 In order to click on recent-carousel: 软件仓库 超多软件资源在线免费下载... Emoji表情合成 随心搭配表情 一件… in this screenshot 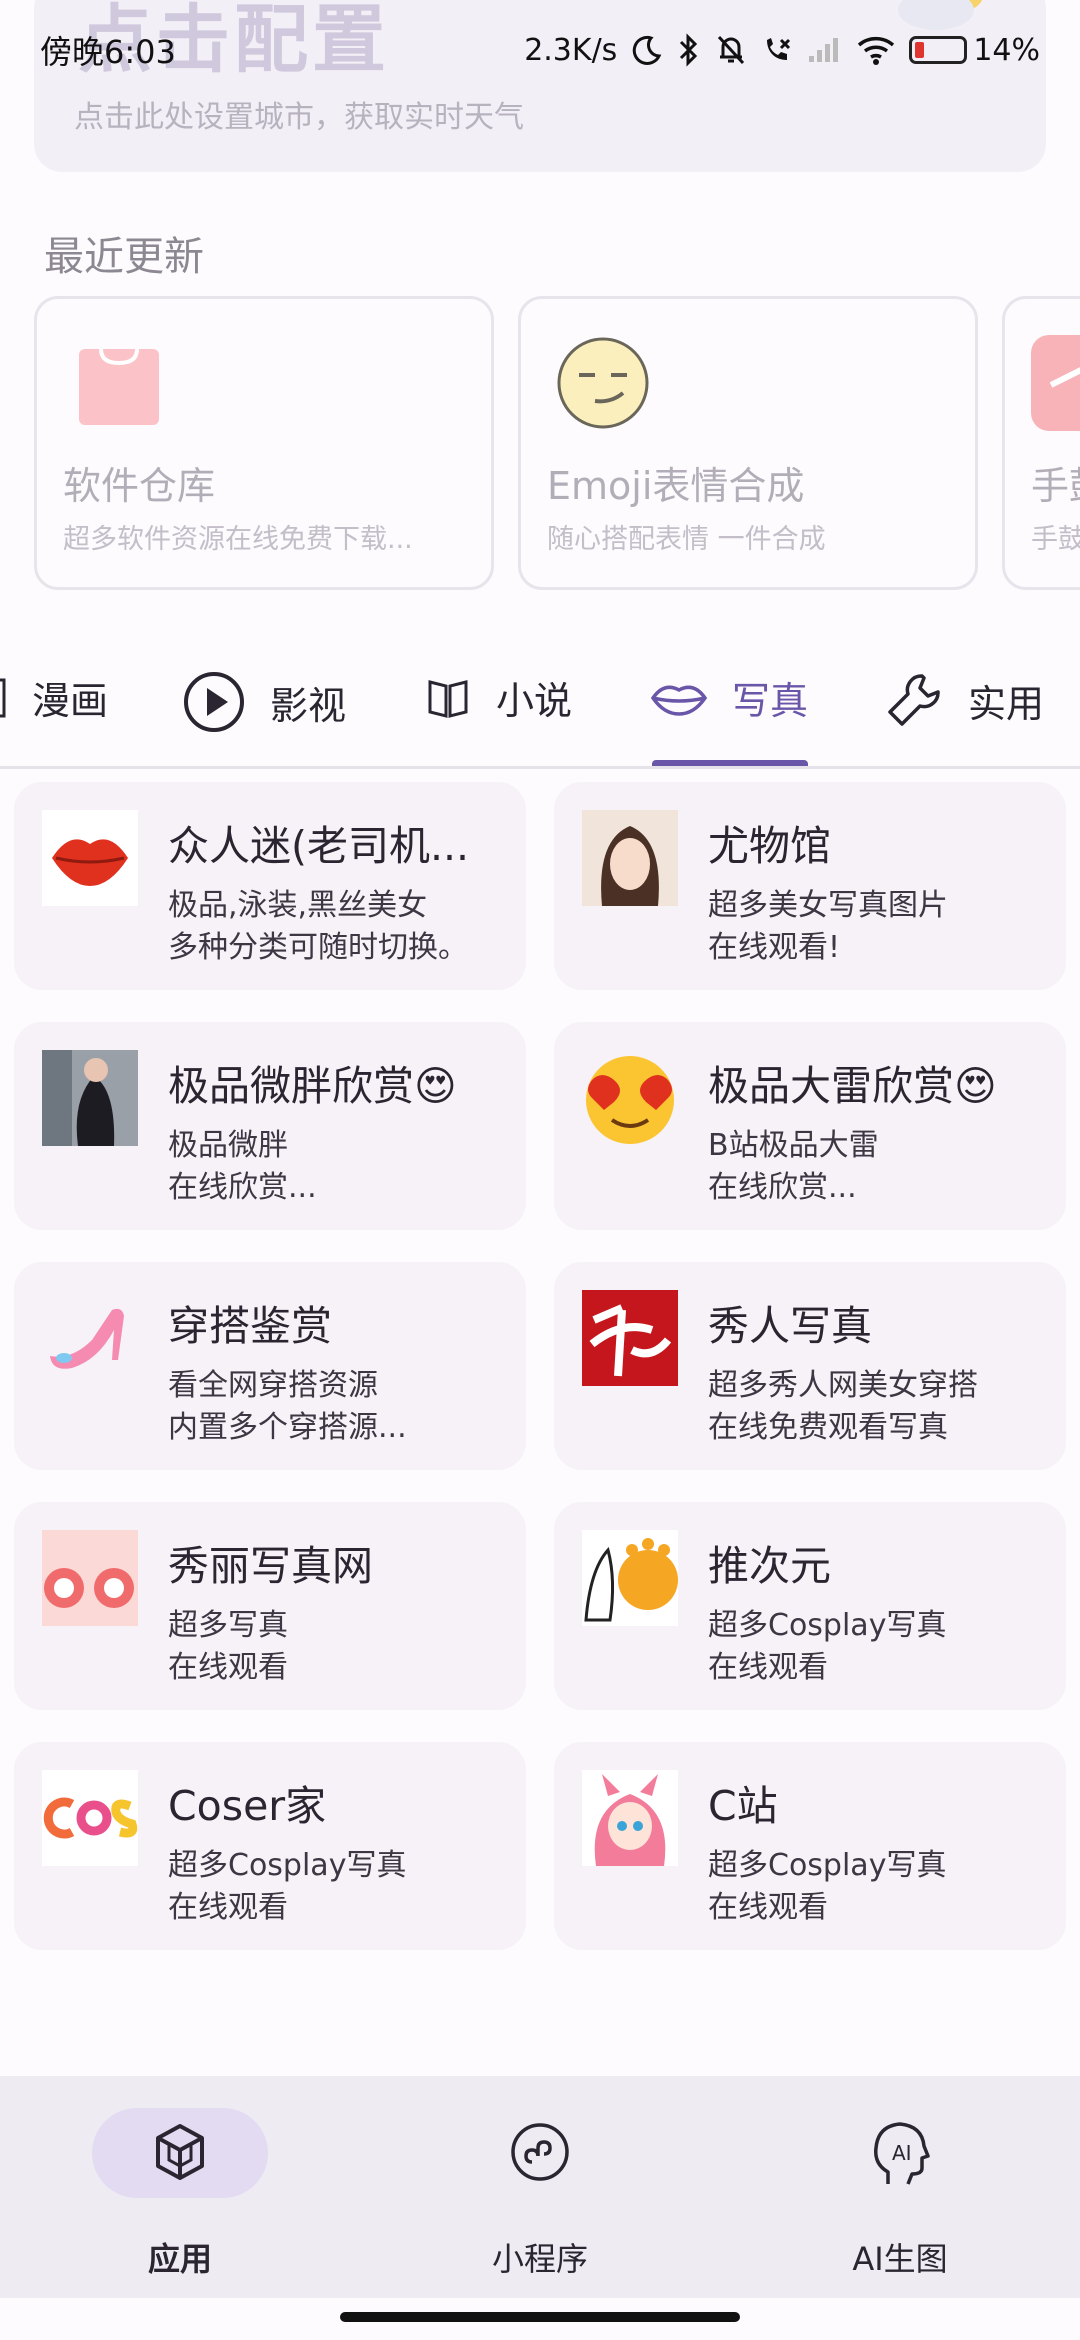, I will do `click(557, 444)`.